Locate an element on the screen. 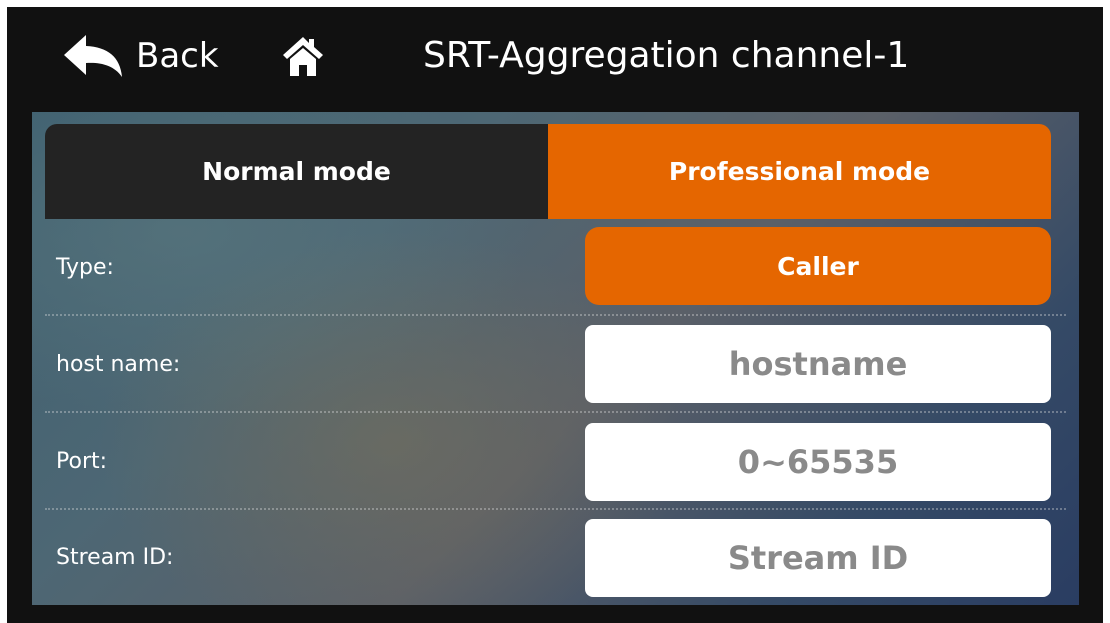 The width and height of the screenshot is (1110, 623). back-arrow-icon is located at coordinates (93, 56).